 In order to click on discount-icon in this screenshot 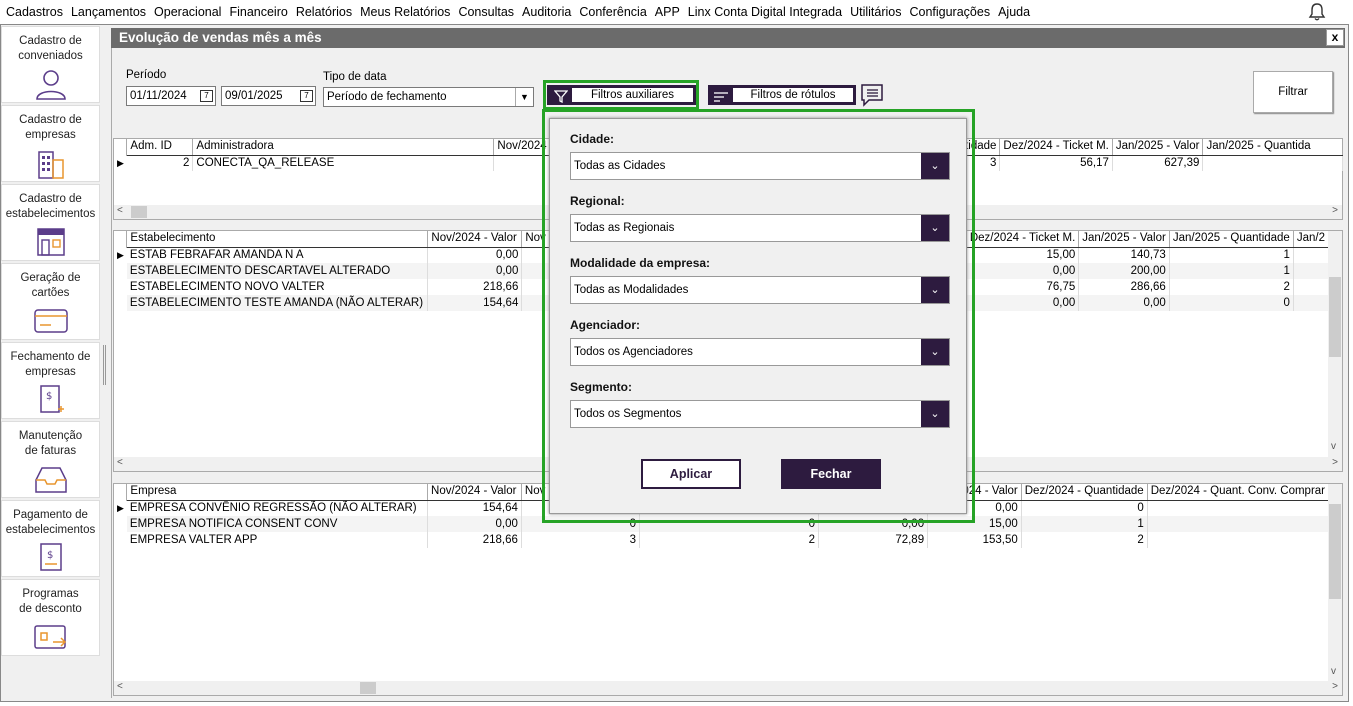, I will do `click(49, 637)`.